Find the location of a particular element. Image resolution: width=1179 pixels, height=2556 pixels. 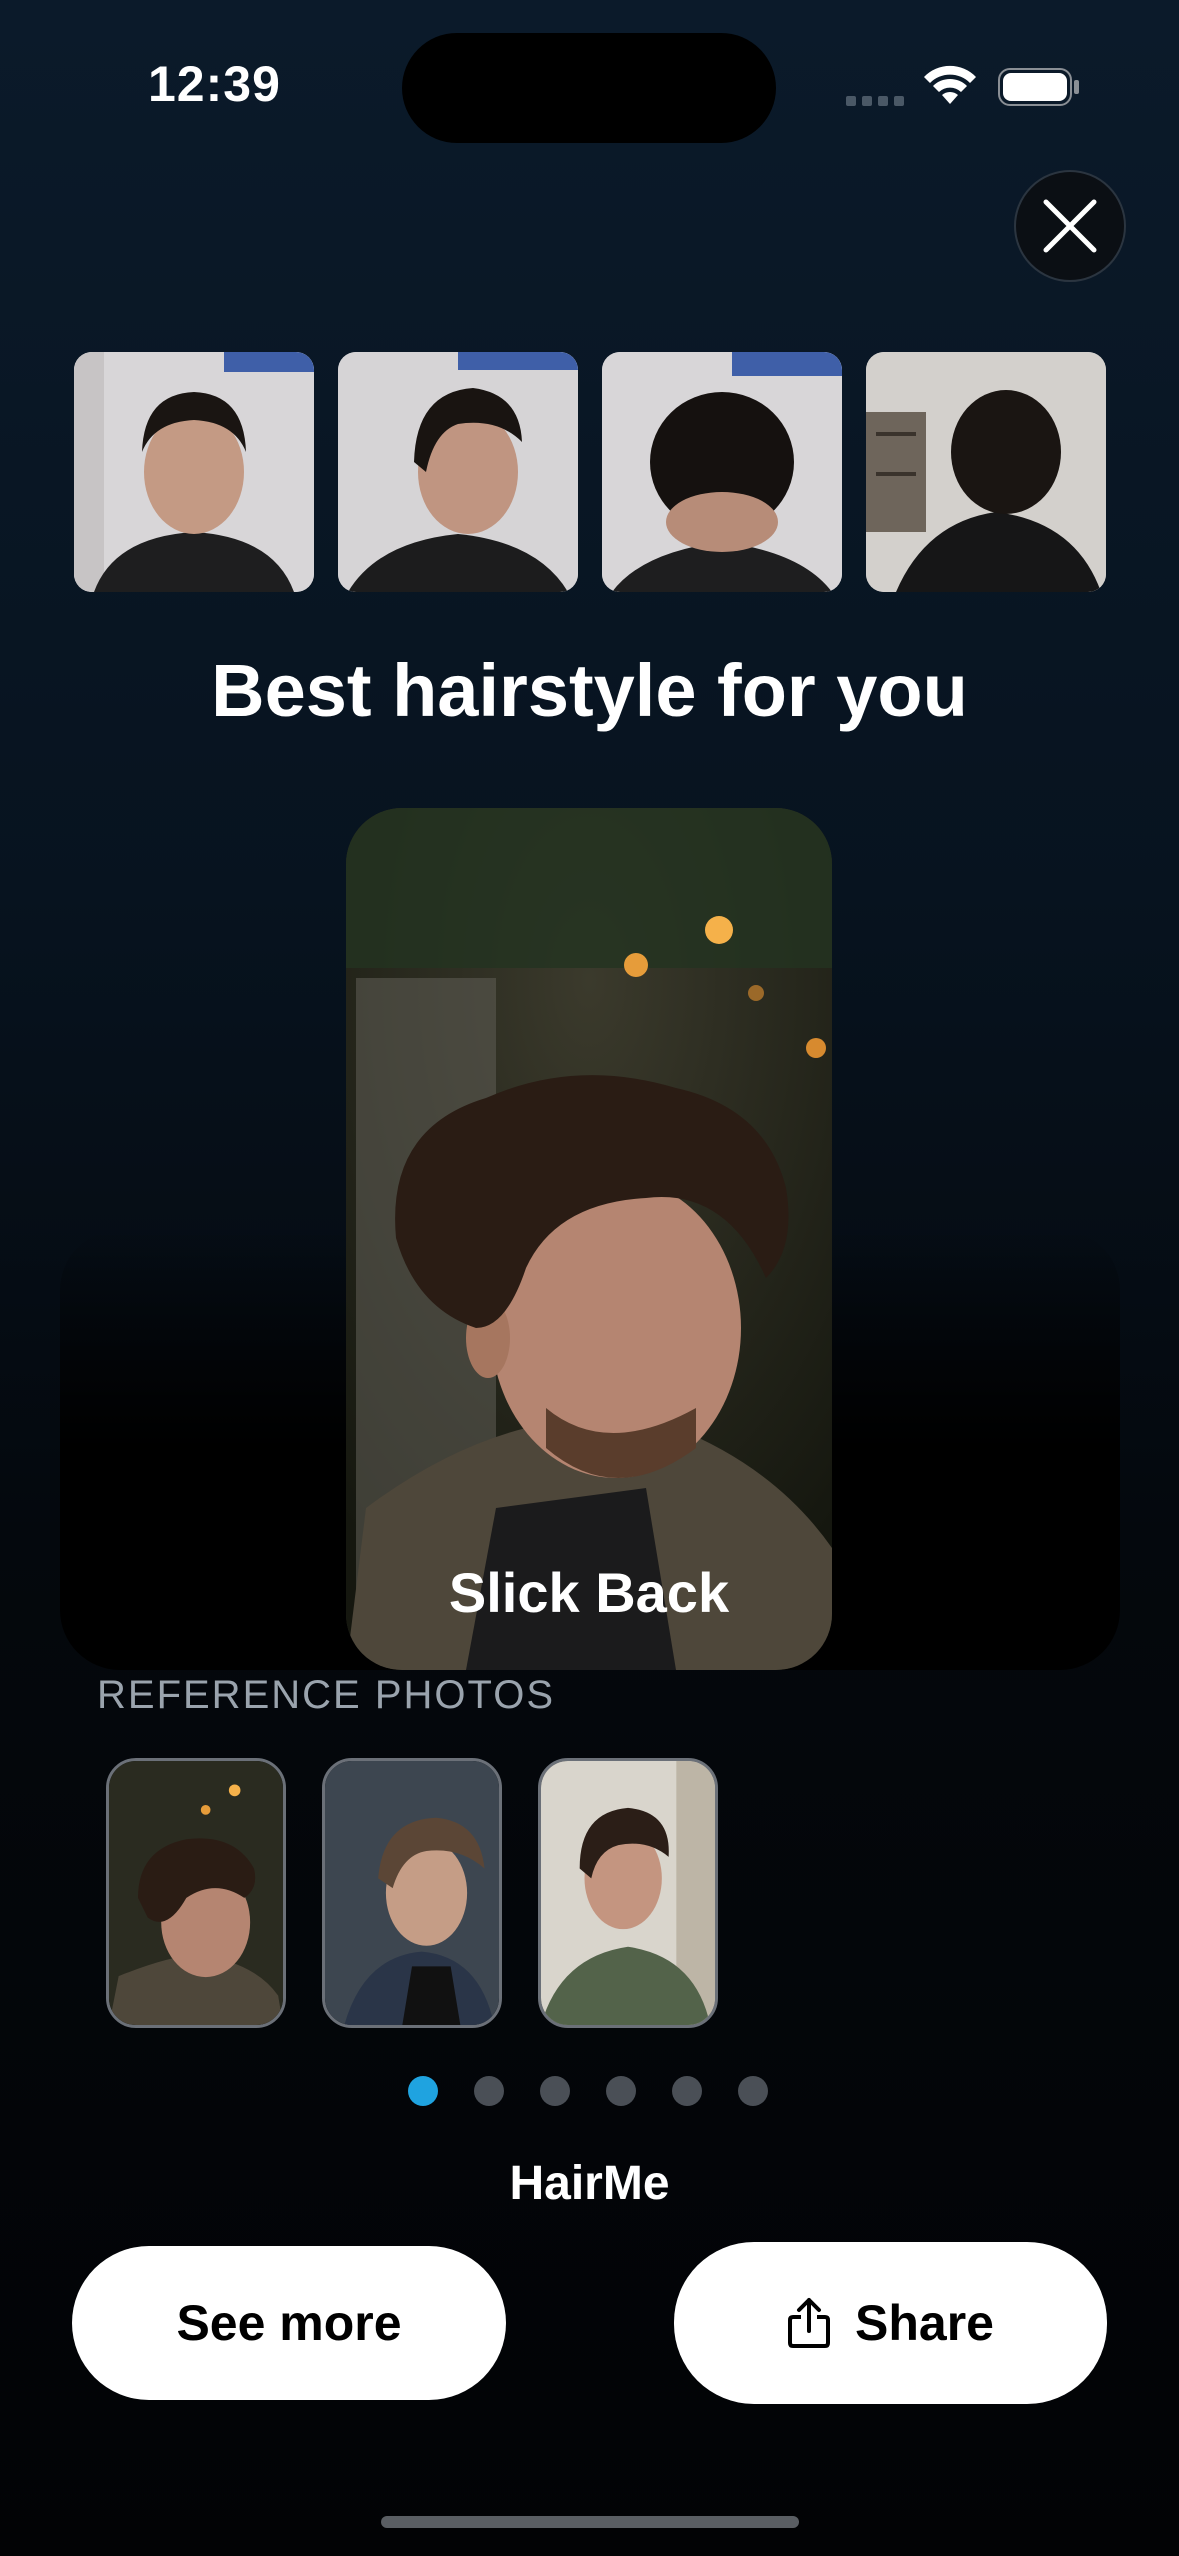

hairstyle-name: Slick Back is located at coordinates (589, 1592).